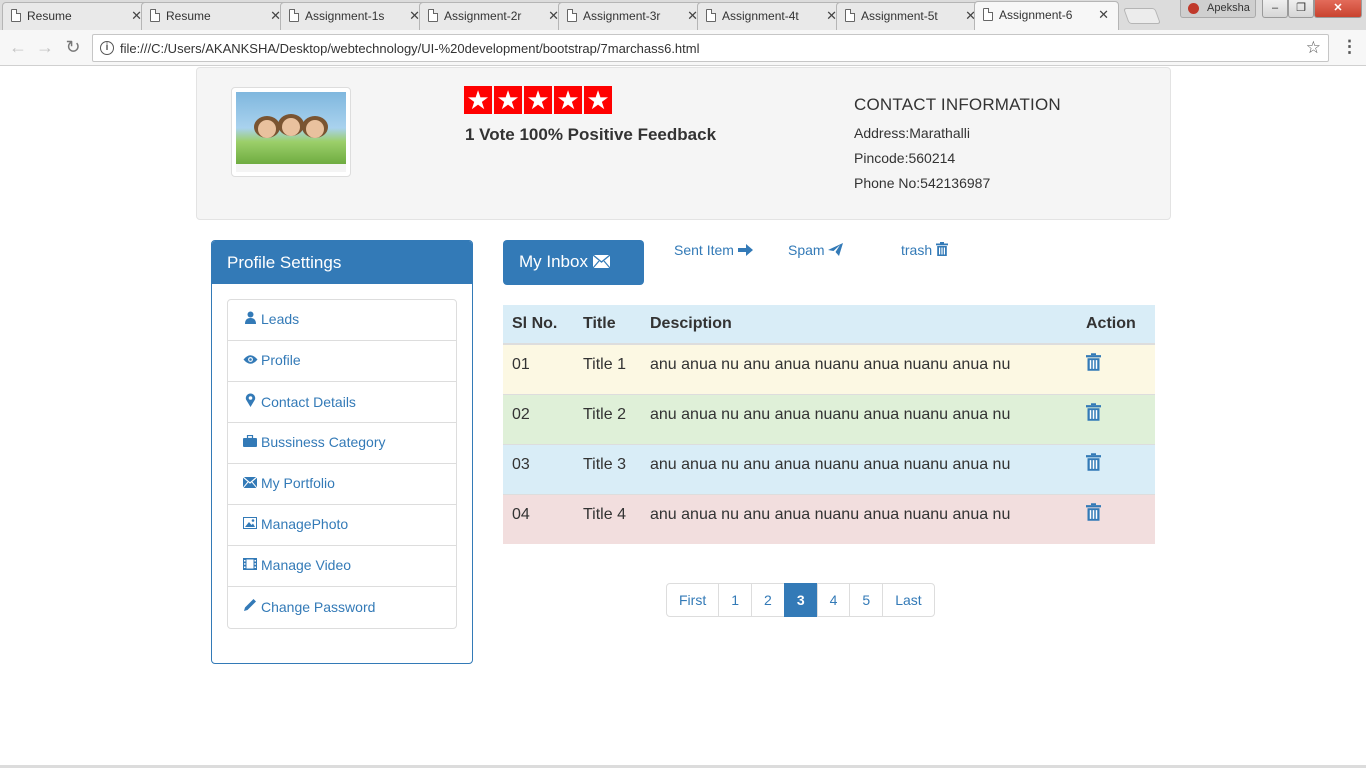 Image resolution: width=1366 pixels, height=768 pixels. I want to click on reload-icon: ↻, so click(73, 47).